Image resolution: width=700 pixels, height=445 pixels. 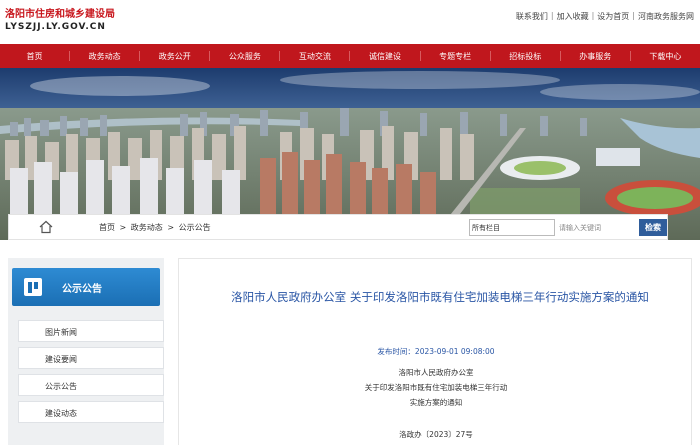 I want to click on sidebar-title-box: 公示公告, so click(x=86, y=287).